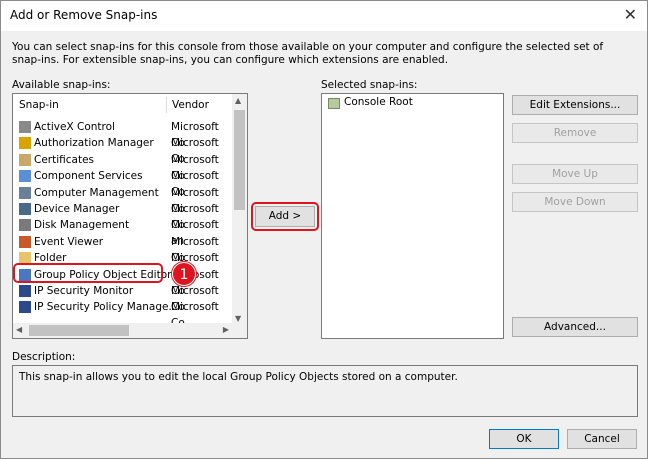 This screenshot has width=648, height=459. What do you see at coordinates (184, 274) in the screenshot?
I see `callout-badge-1: 1` at bounding box center [184, 274].